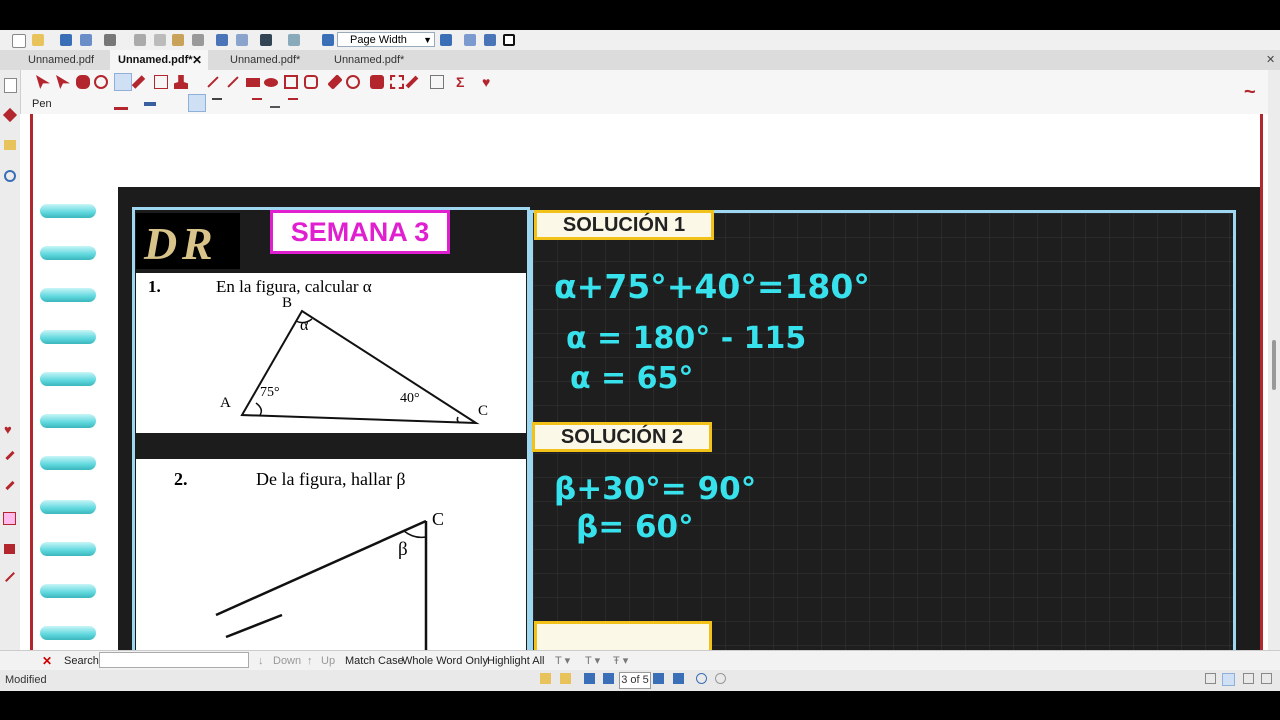 The height and width of the screenshot is (720, 1280). Describe the element at coordinates (470, 40) in the screenshot. I see `fit-page-icon` at that location.